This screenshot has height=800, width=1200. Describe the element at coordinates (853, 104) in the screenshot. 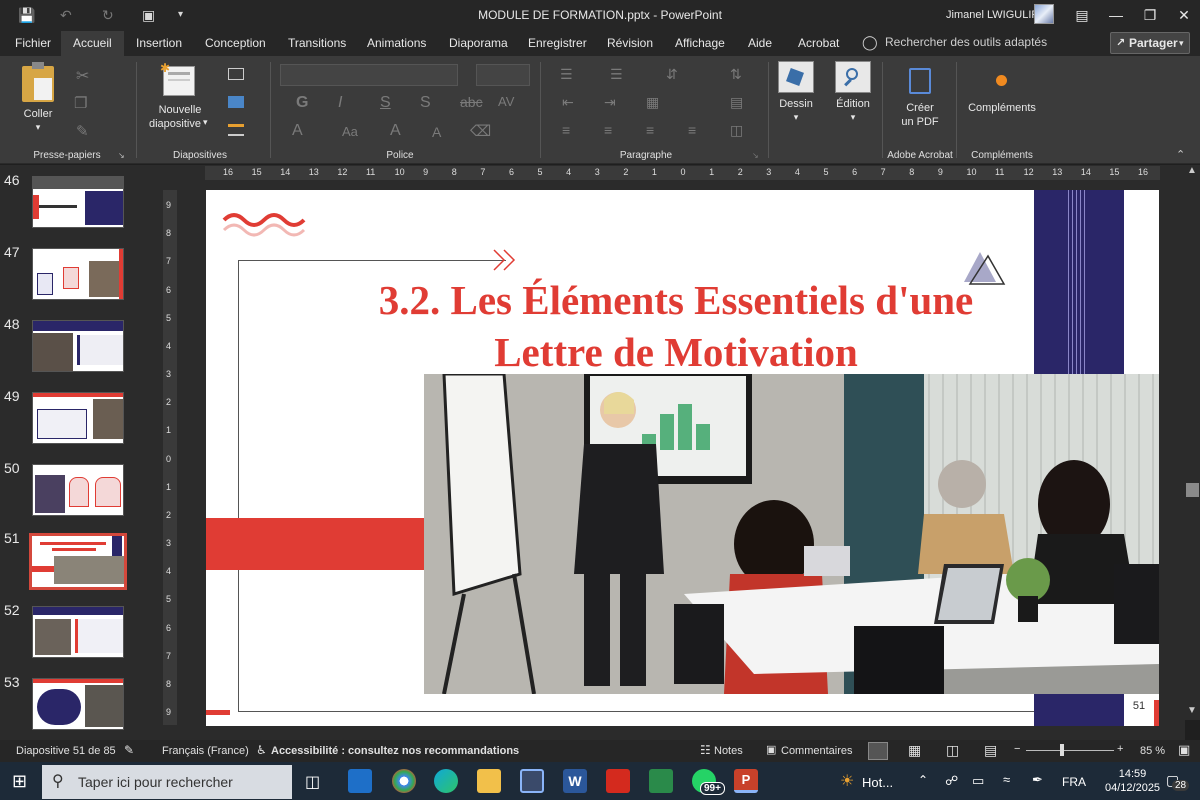

I see `editing-label: Édition` at that location.